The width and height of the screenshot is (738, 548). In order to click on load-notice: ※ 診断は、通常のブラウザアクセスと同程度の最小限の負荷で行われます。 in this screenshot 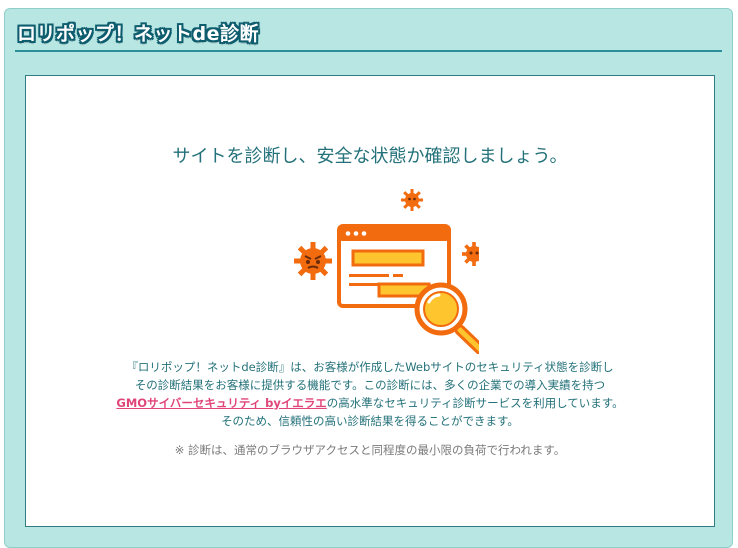, I will do `click(370, 450)`.